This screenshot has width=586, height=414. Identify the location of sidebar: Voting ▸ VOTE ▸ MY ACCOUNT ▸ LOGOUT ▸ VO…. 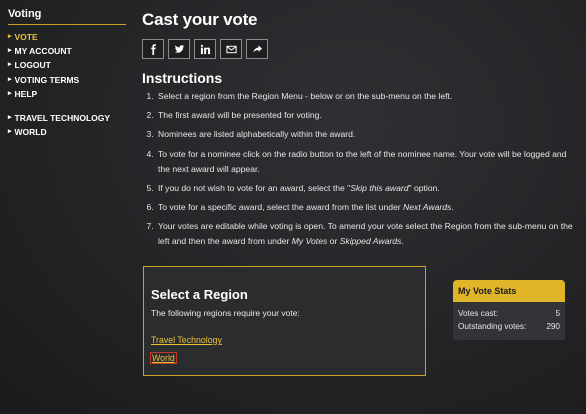
(67, 73).